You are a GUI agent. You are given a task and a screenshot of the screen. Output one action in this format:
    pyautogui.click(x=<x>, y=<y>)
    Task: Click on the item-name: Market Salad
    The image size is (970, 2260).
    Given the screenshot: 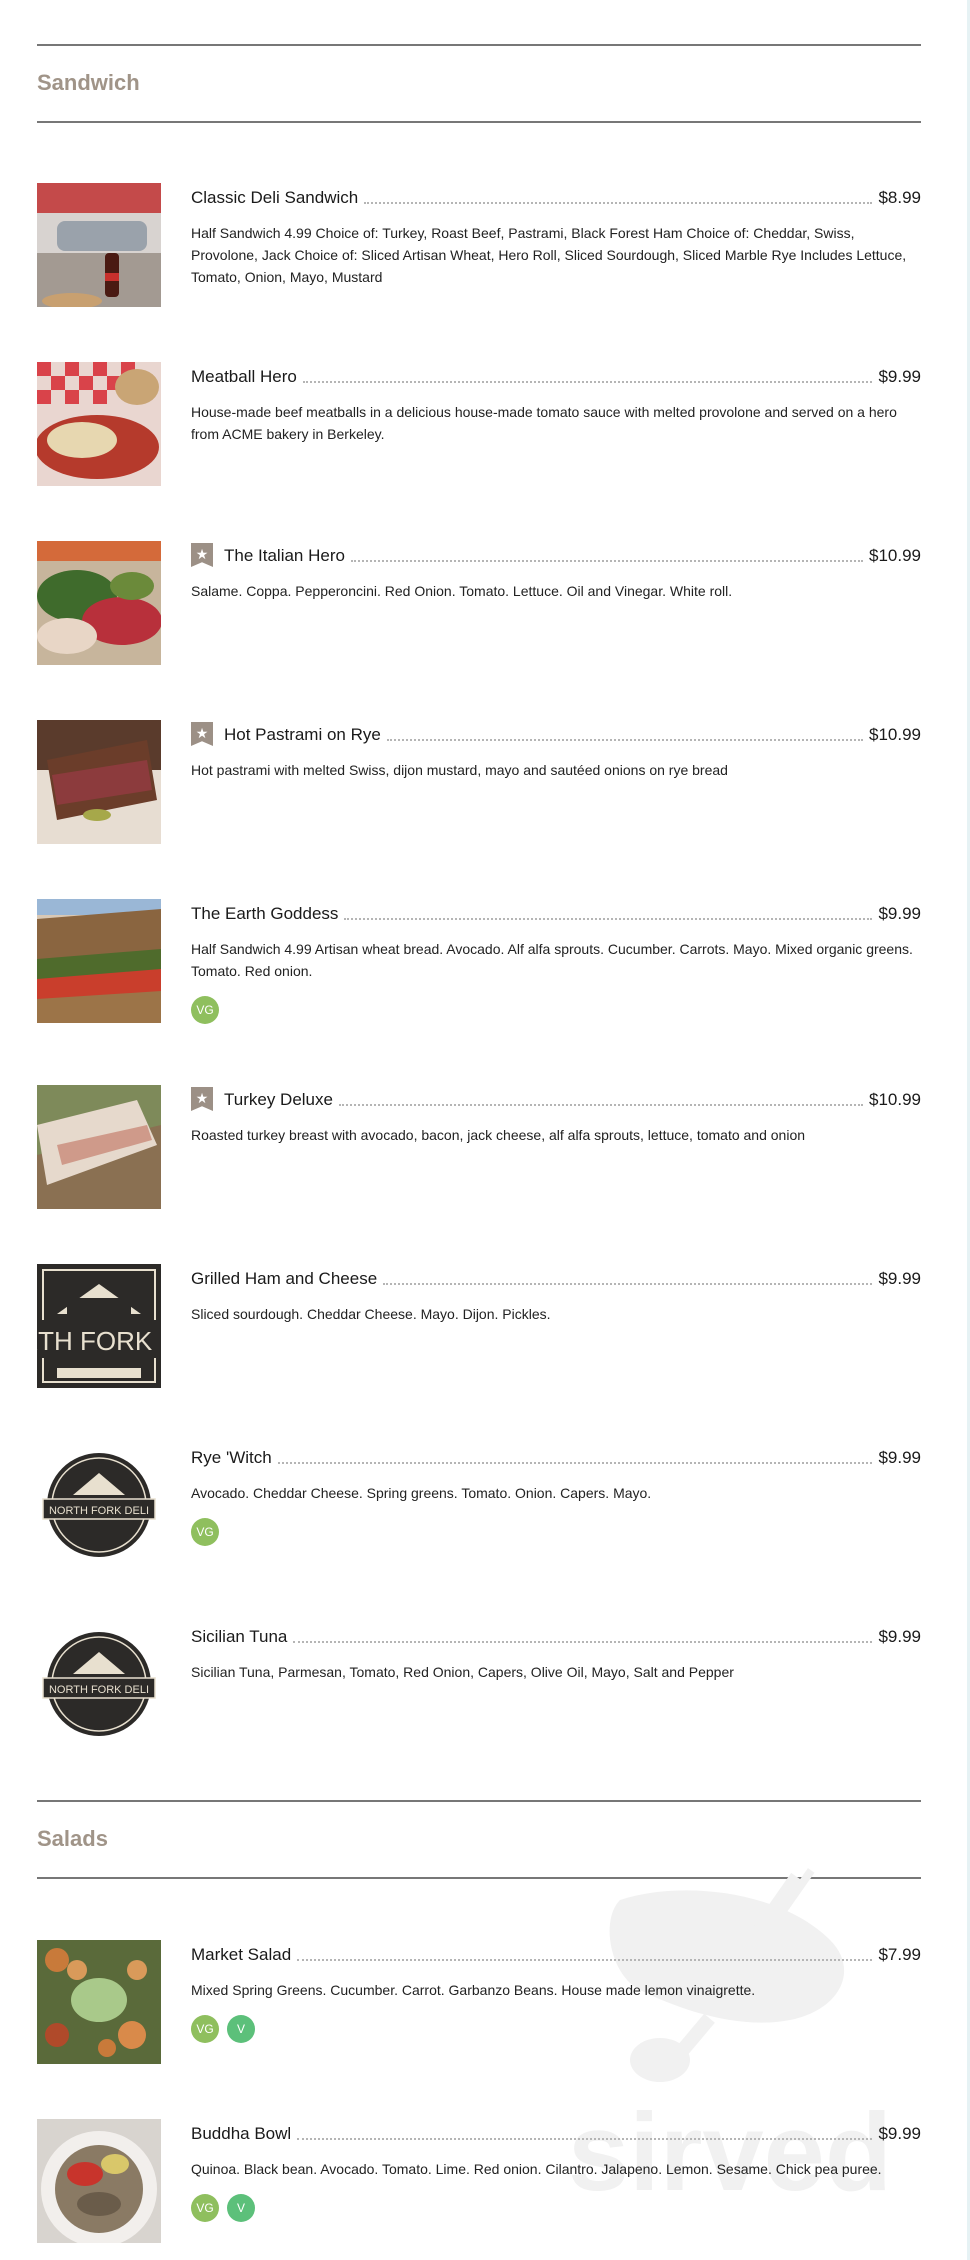 What is the action you would take?
    pyautogui.click(x=241, y=1954)
    